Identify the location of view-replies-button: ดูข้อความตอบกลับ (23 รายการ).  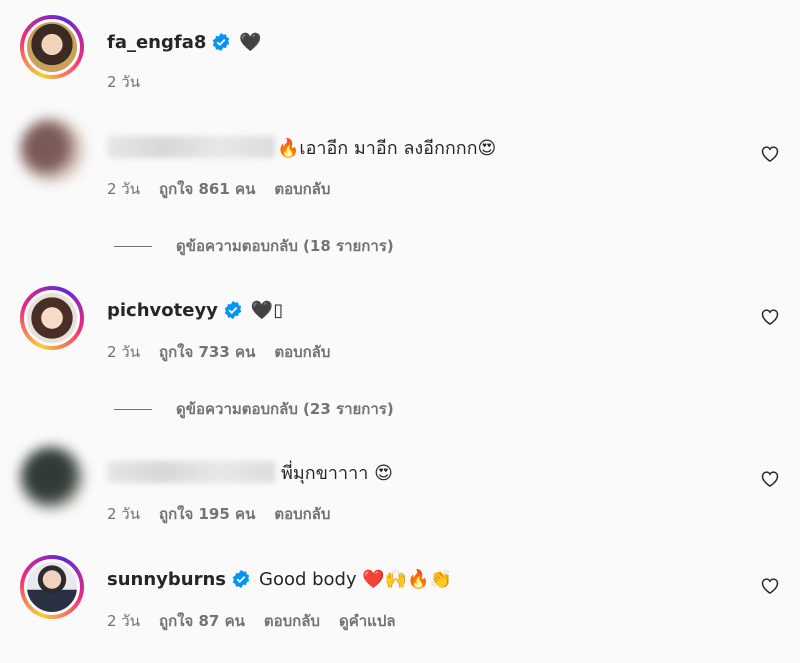
(254, 409).